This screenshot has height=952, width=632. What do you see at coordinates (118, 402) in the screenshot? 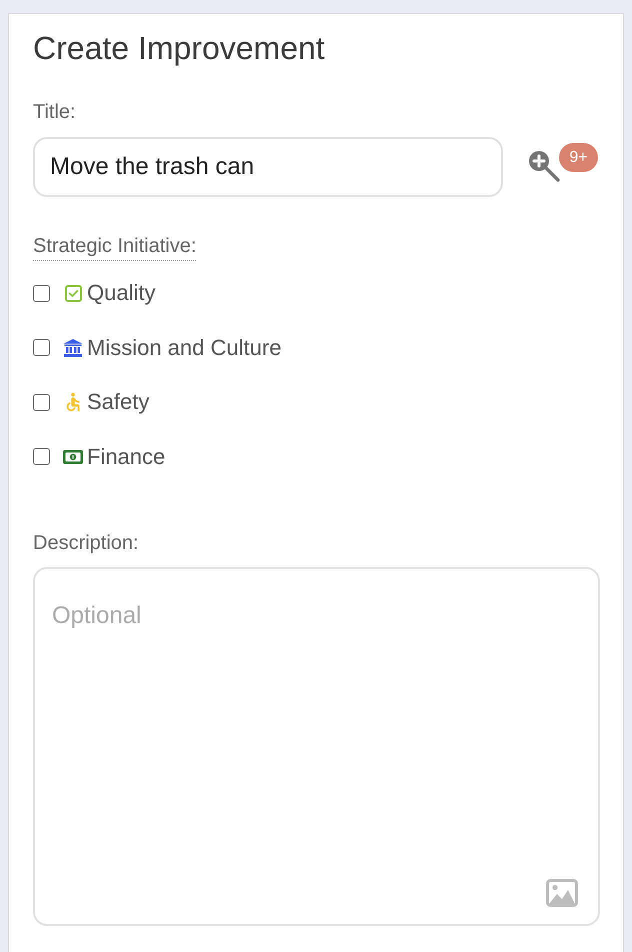
I see `option-label: Safety` at bounding box center [118, 402].